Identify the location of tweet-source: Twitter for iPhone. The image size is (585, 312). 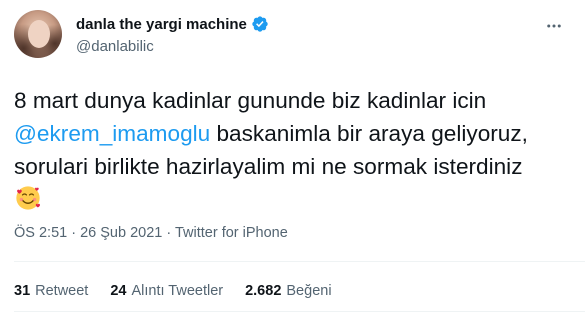
(231, 233).